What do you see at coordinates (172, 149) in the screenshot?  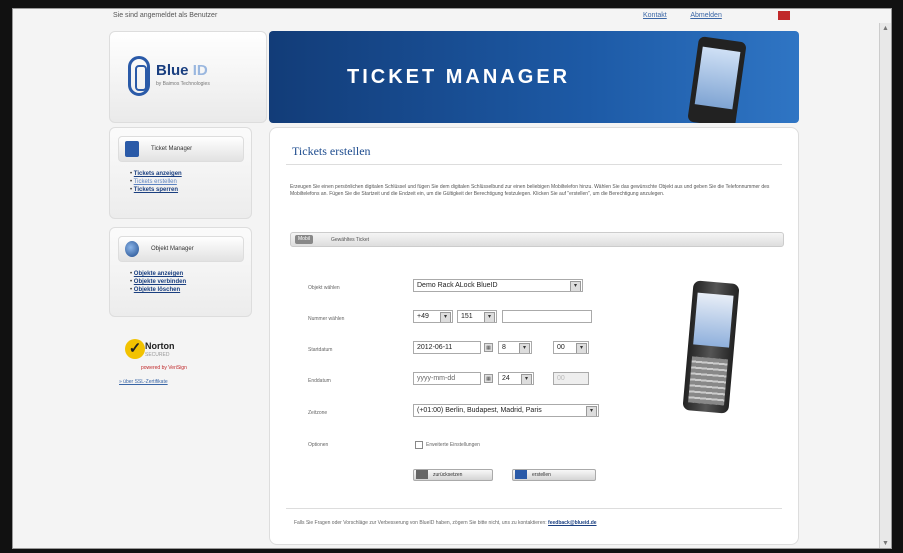 I see `ticket-manager-title: Ticket Manager` at bounding box center [172, 149].